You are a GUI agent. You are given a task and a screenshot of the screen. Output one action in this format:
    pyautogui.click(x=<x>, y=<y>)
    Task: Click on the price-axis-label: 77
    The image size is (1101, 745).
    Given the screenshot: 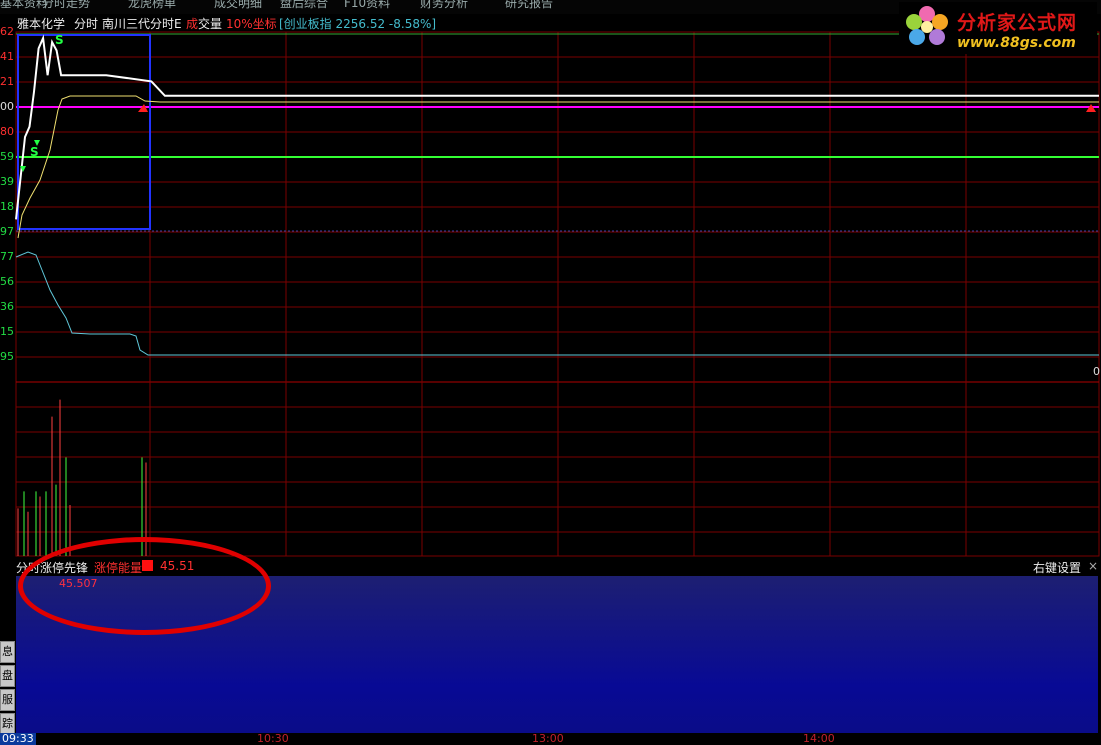 What is the action you would take?
    pyautogui.click(x=7, y=256)
    